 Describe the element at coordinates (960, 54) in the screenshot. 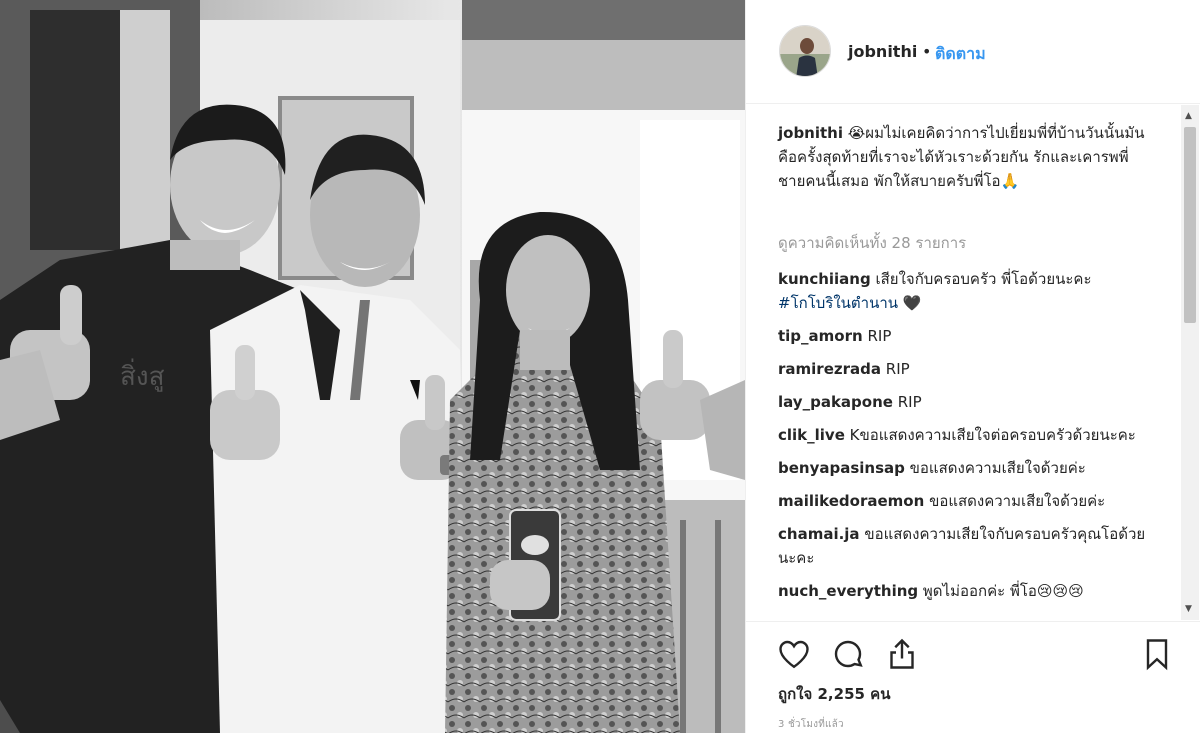

I see `follow-button: ติดตาม` at that location.